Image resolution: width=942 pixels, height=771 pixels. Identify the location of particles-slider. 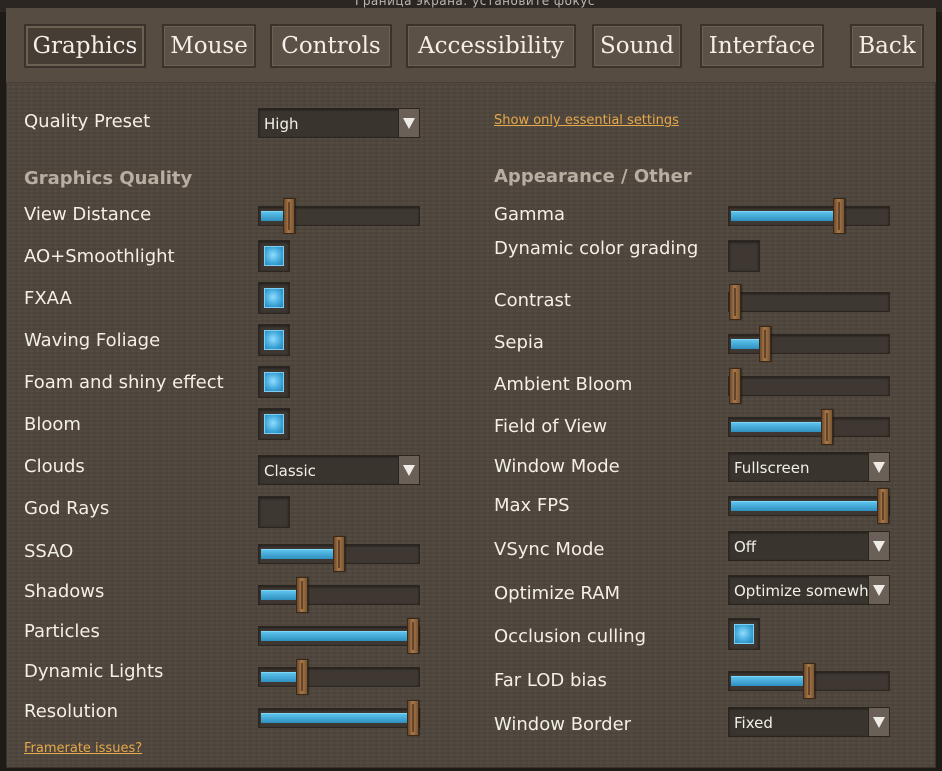
(339, 636).